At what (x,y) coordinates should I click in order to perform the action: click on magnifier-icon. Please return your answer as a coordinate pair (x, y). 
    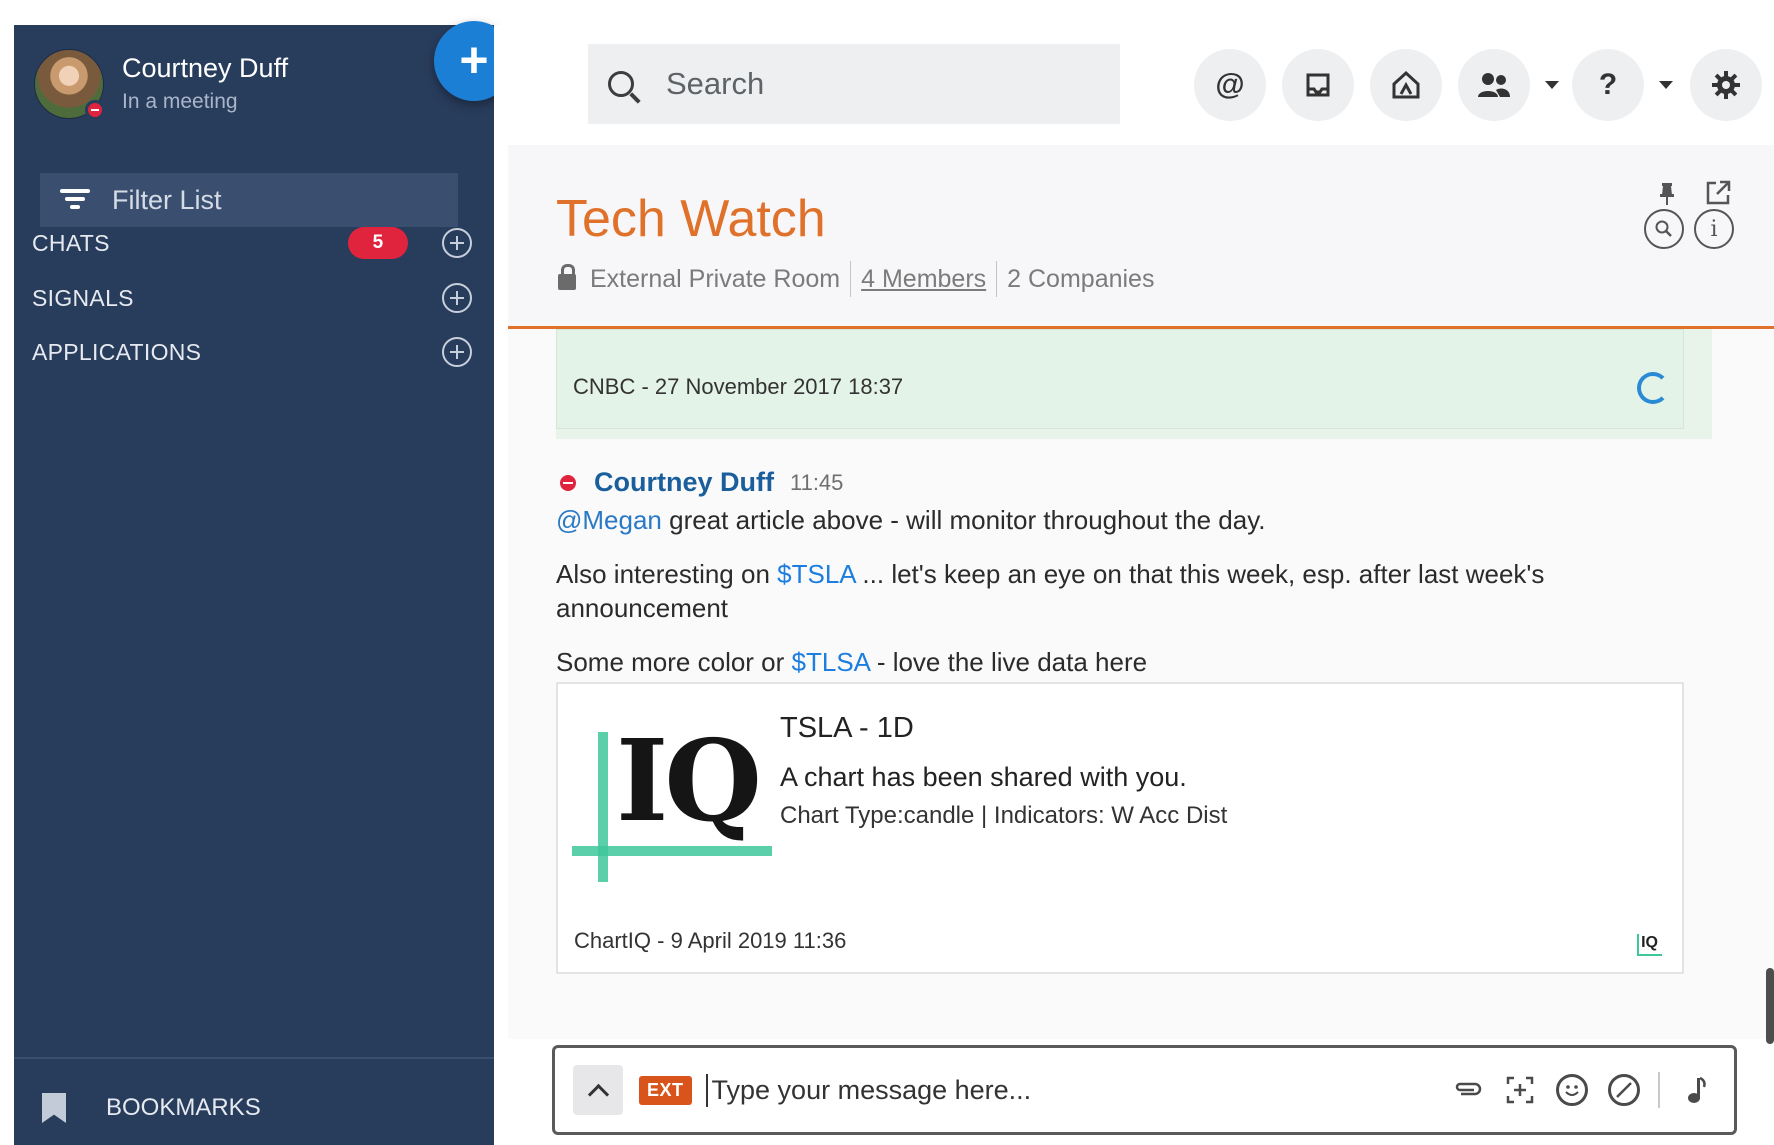
    Looking at the image, I should click on (1663, 228).